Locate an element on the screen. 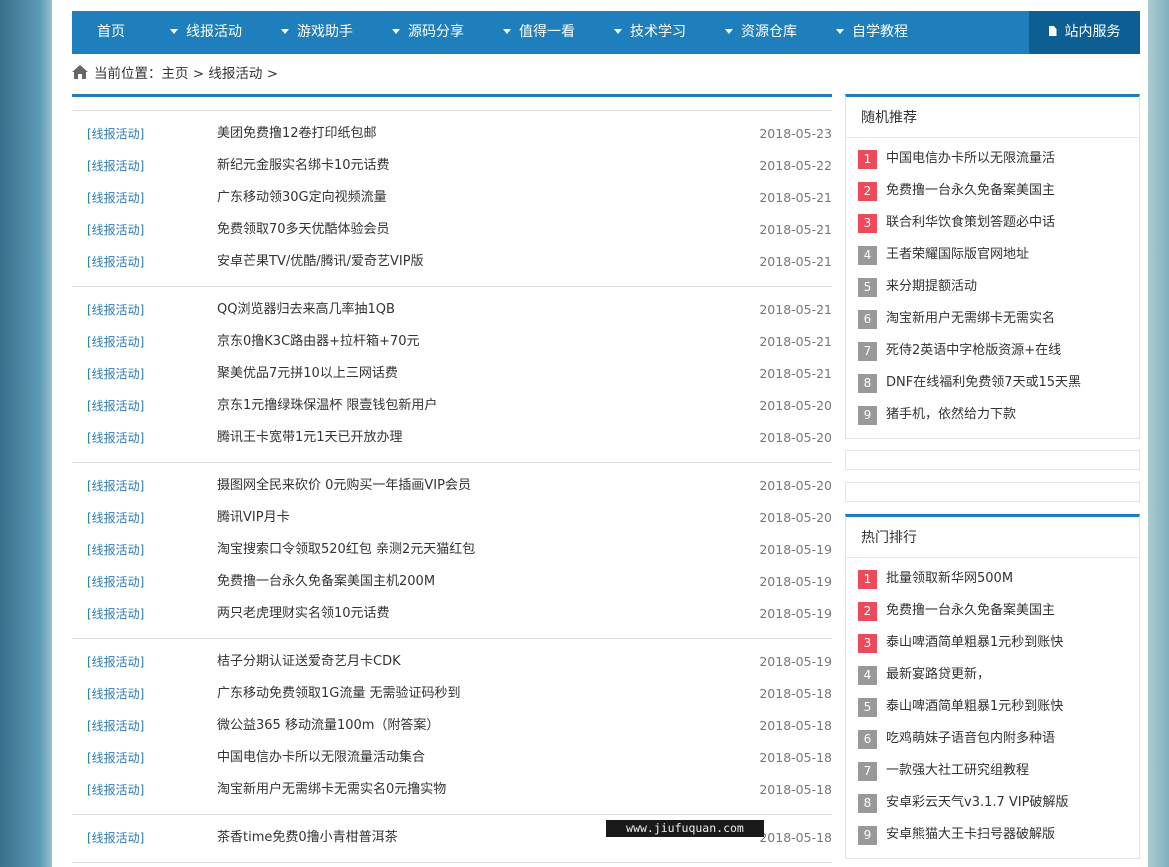  post-title-link: 聚美优品7元拼10以上三网话费 is located at coordinates (307, 374).